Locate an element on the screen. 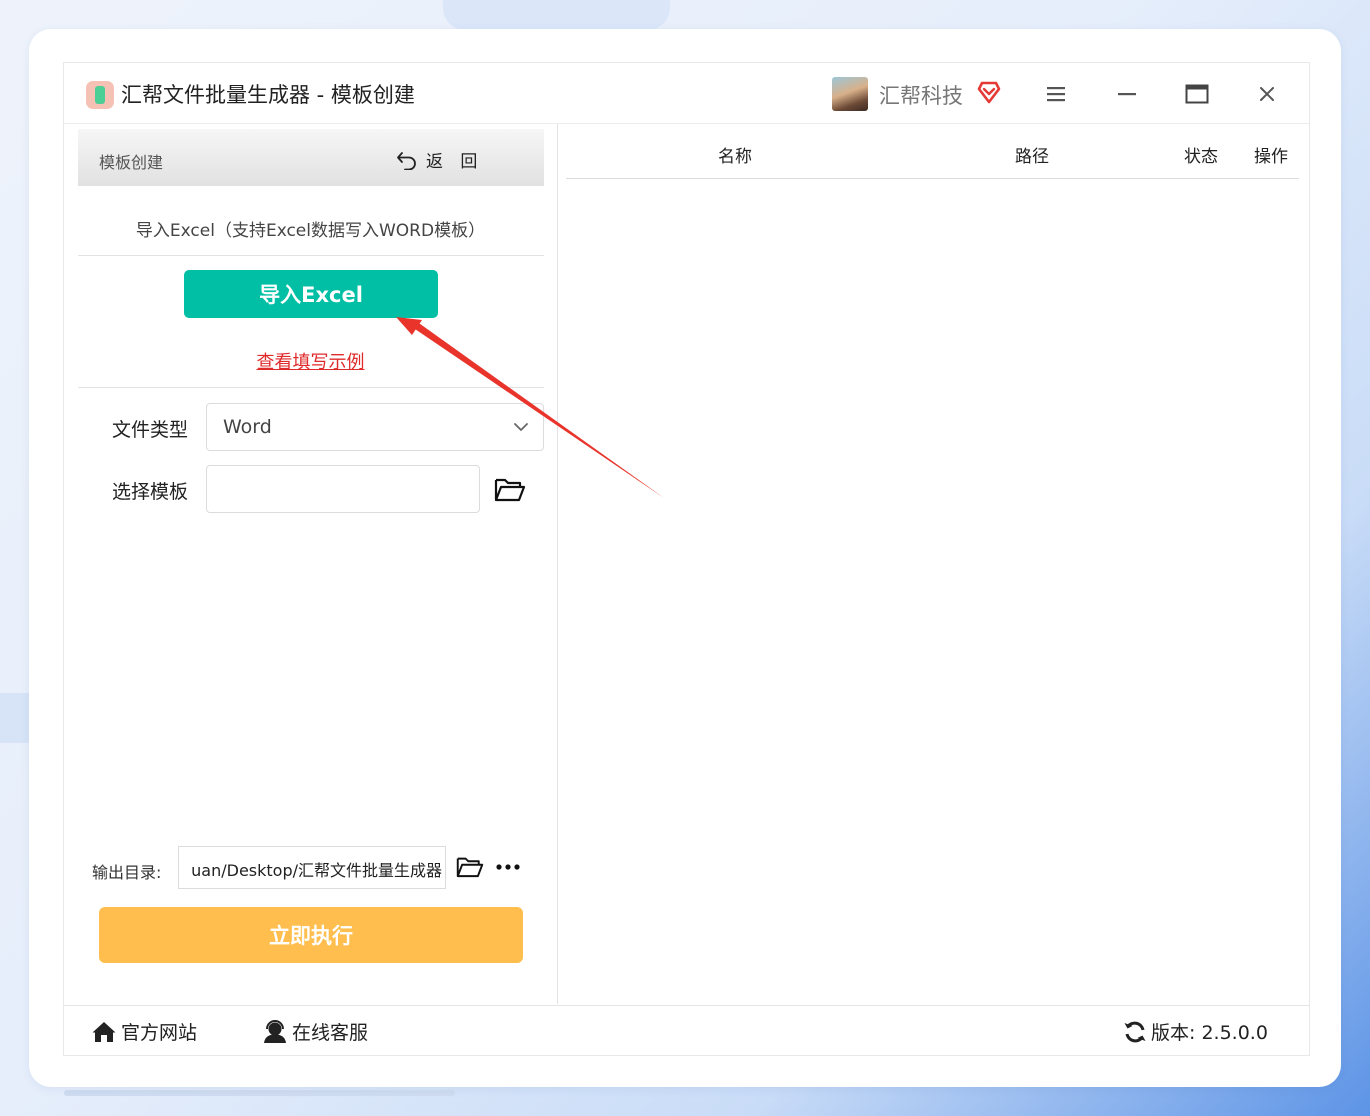 The width and height of the screenshot is (1370, 1116). output-label: 输出目录: is located at coordinates (127, 872).